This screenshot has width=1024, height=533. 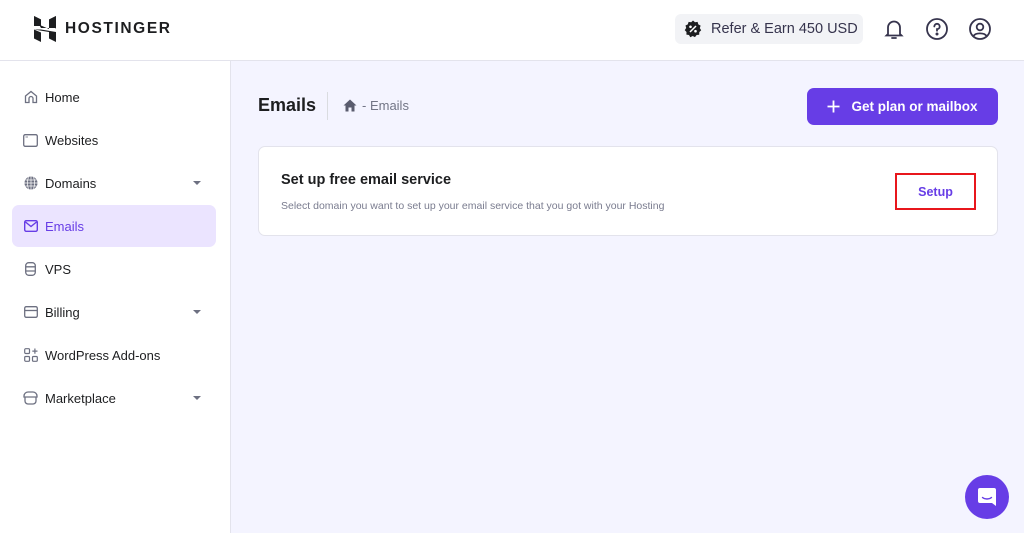 I want to click on get-plan-or-mailbox-button: Get plan or mailbox, so click(x=902, y=106).